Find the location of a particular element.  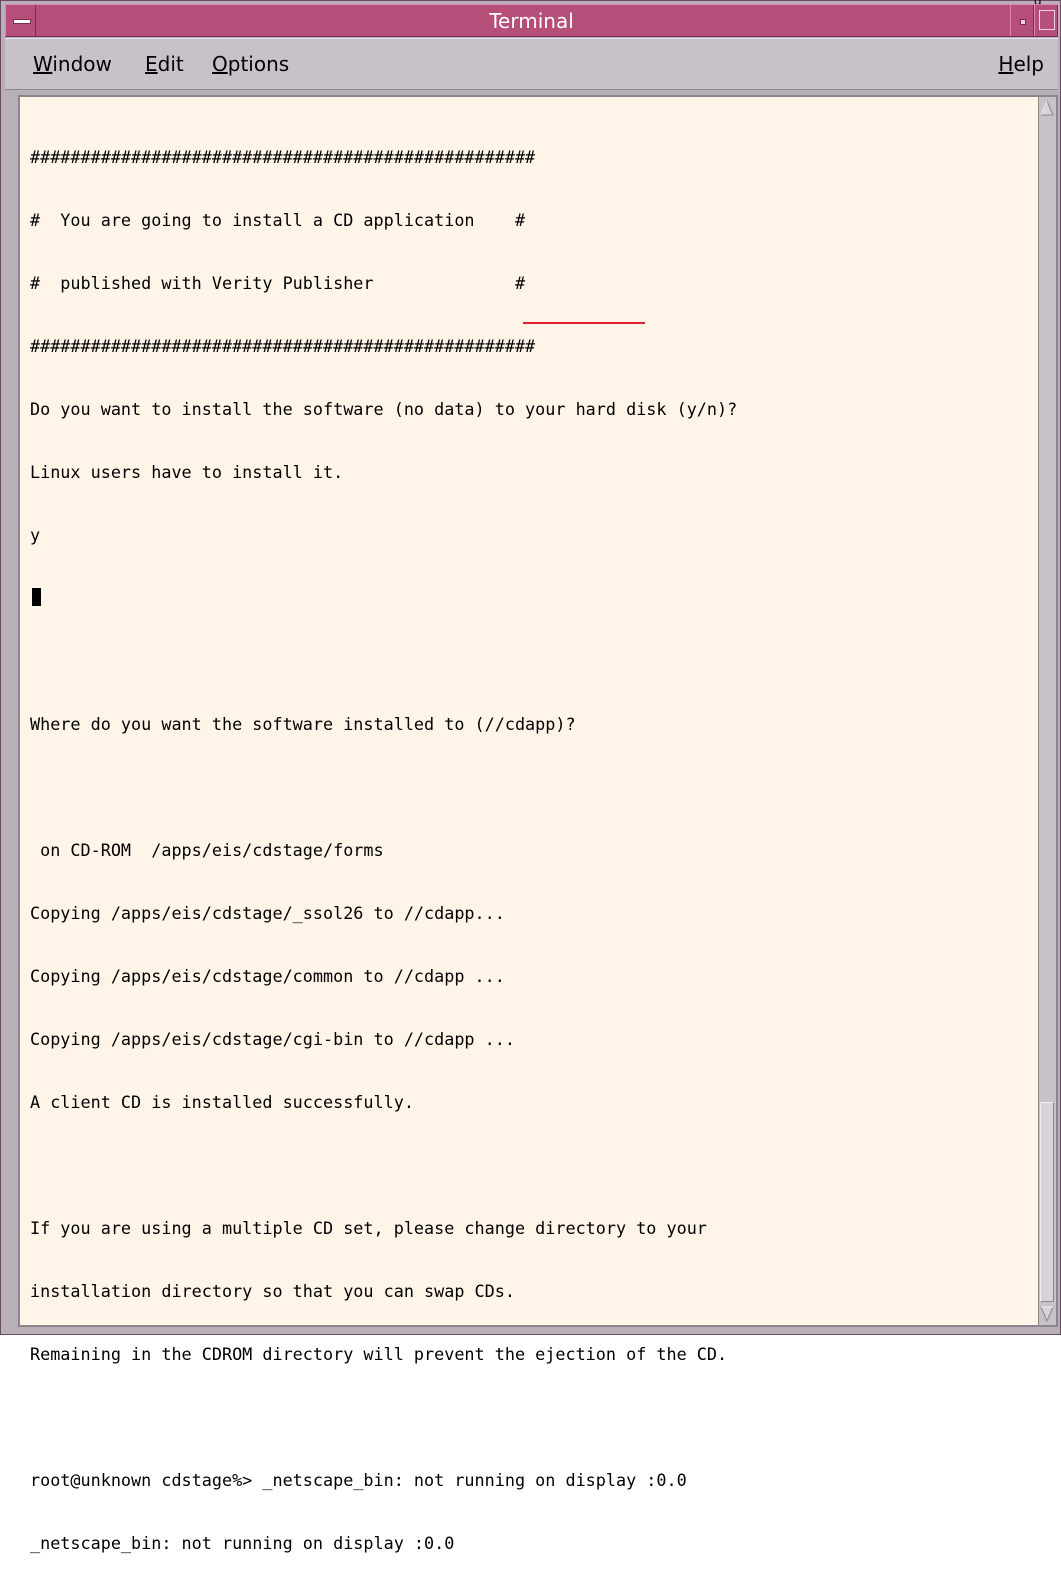

minimize-icon is located at coordinates (1022, 20).